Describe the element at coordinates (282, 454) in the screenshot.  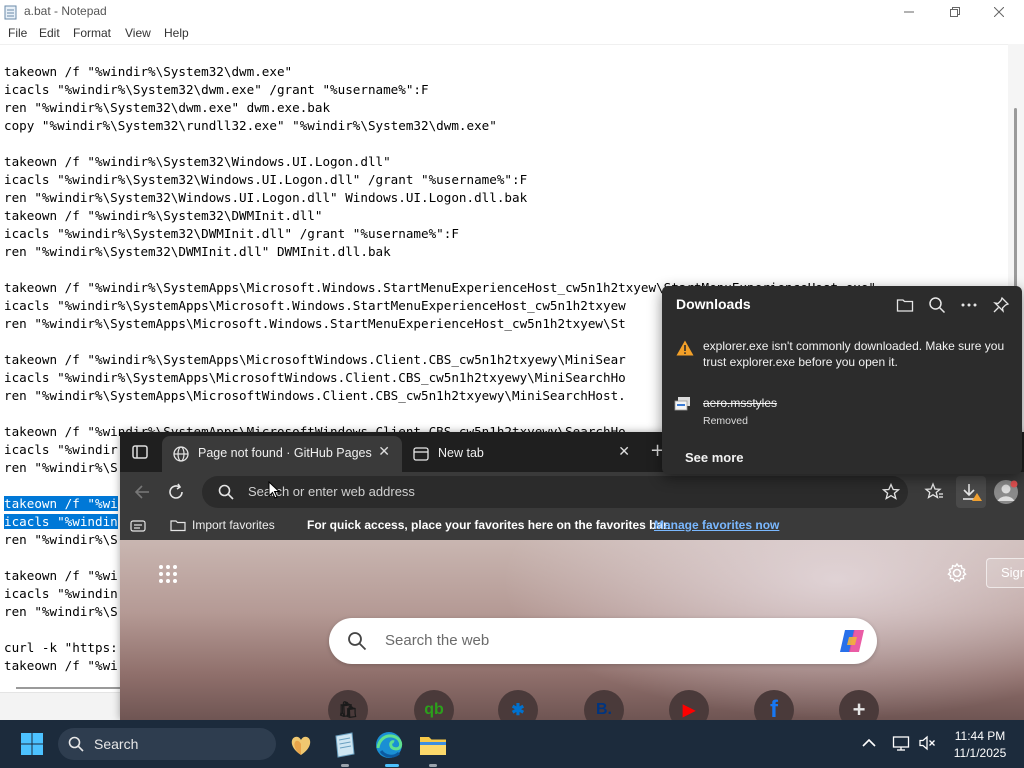
I see `tab-github-pages: Page not found · GitHub Pages ✕` at that location.